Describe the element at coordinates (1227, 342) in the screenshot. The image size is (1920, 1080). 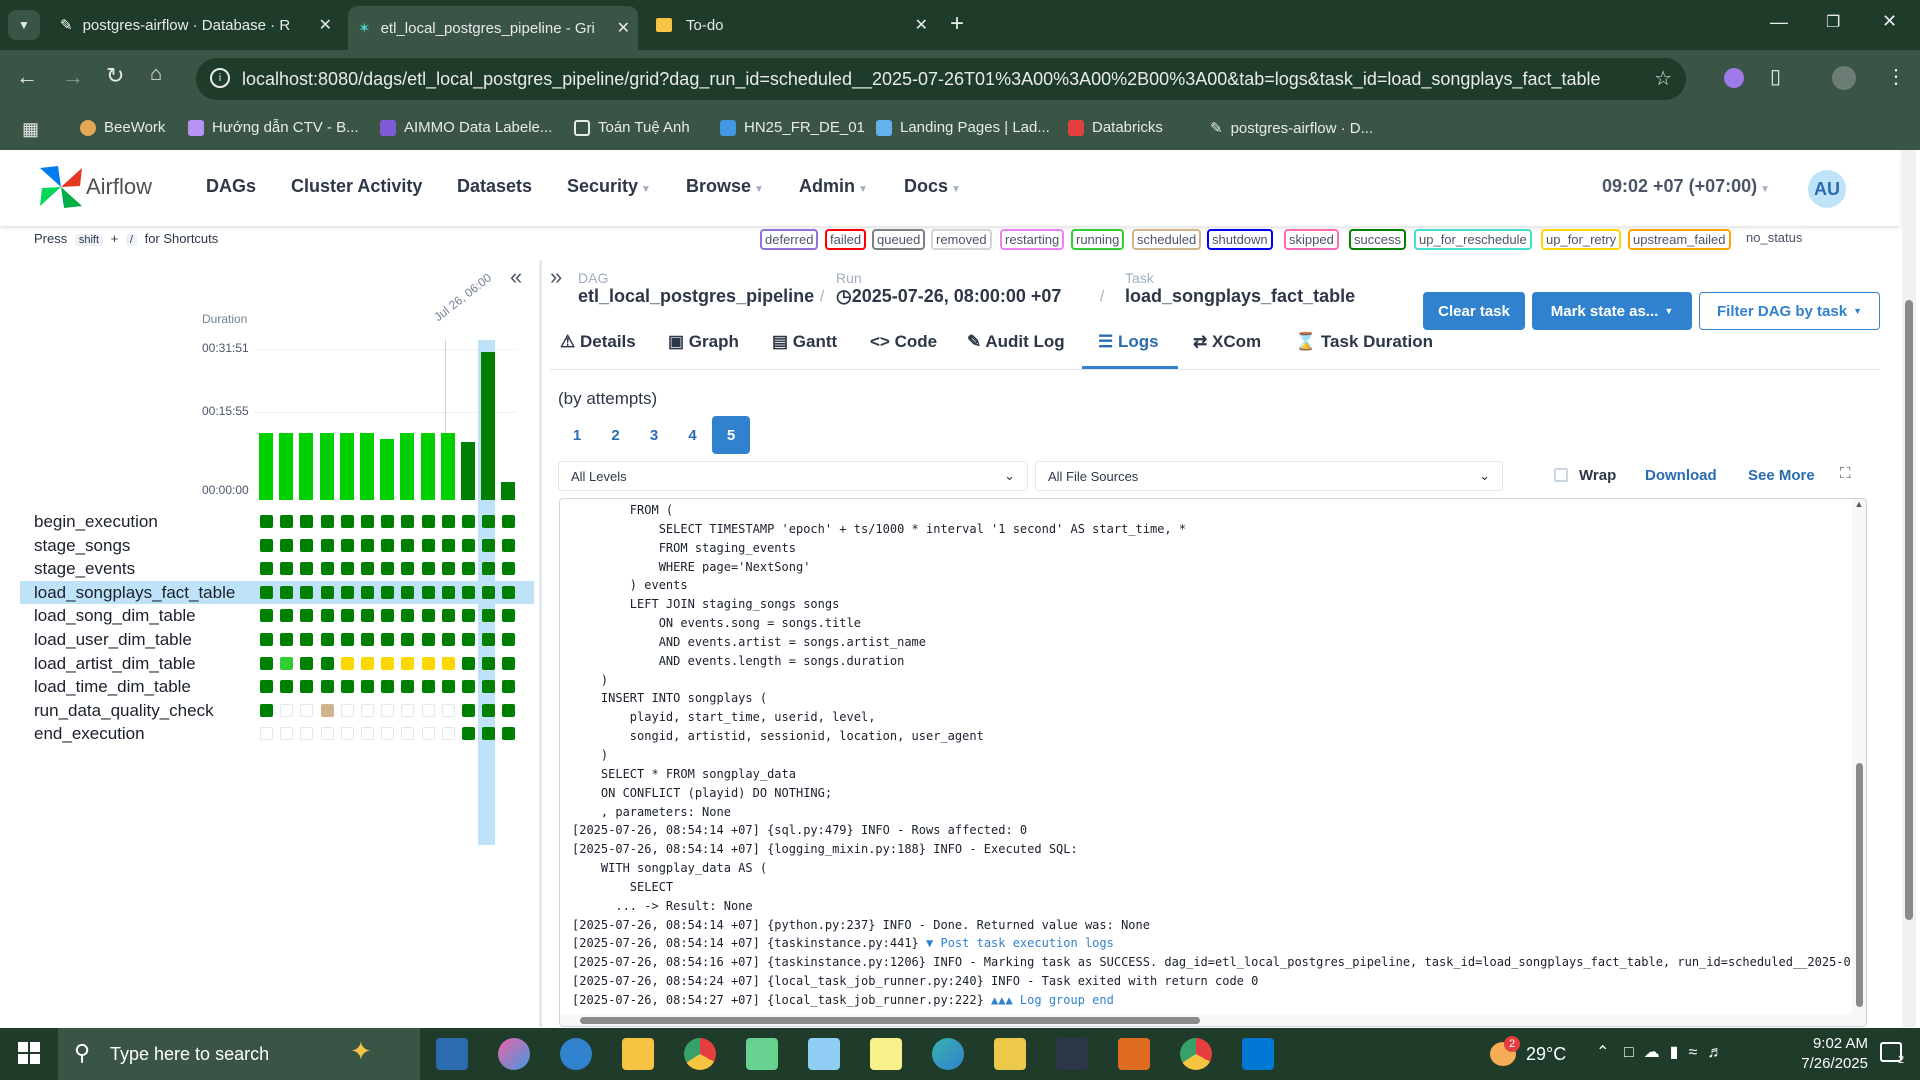
I see `tab-xcom: ⇄ XCom` at that location.